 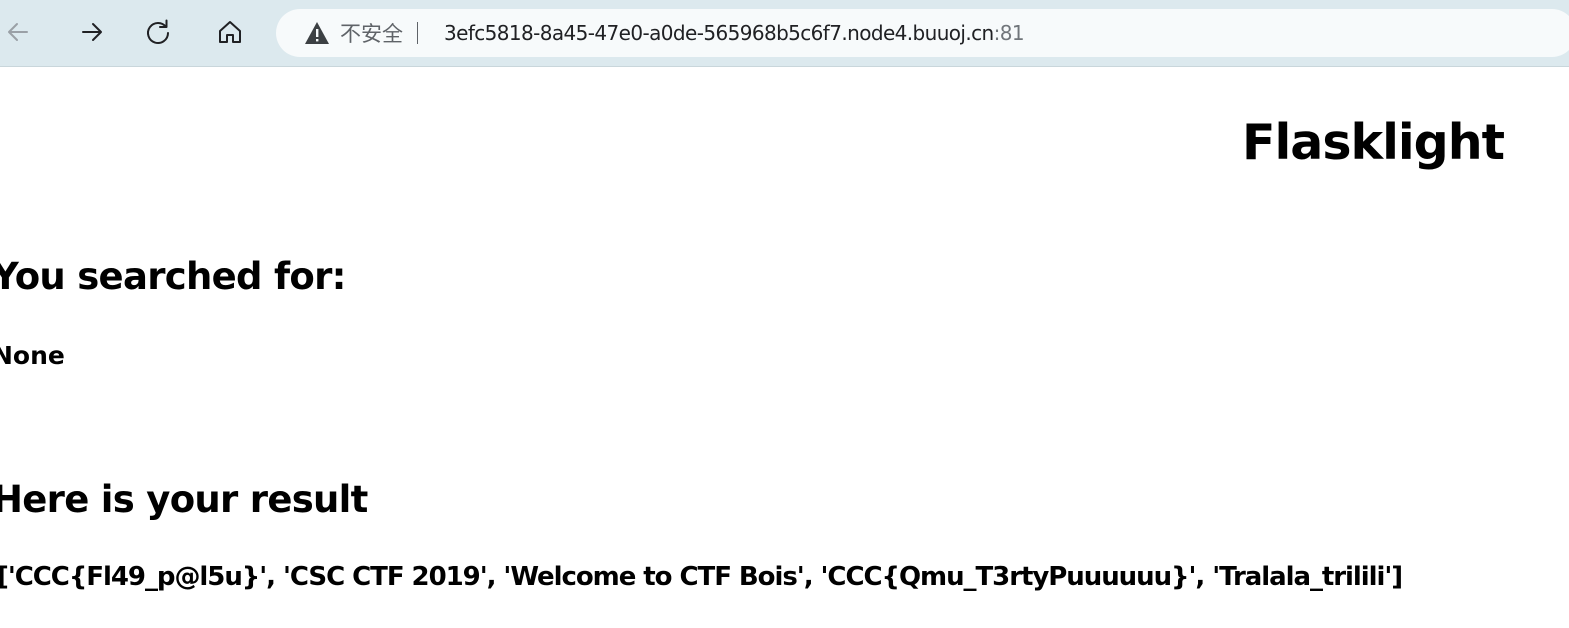 What do you see at coordinates (371, 33) in the screenshot?
I see `security-status-label: 不安全` at bounding box center [371, 33].